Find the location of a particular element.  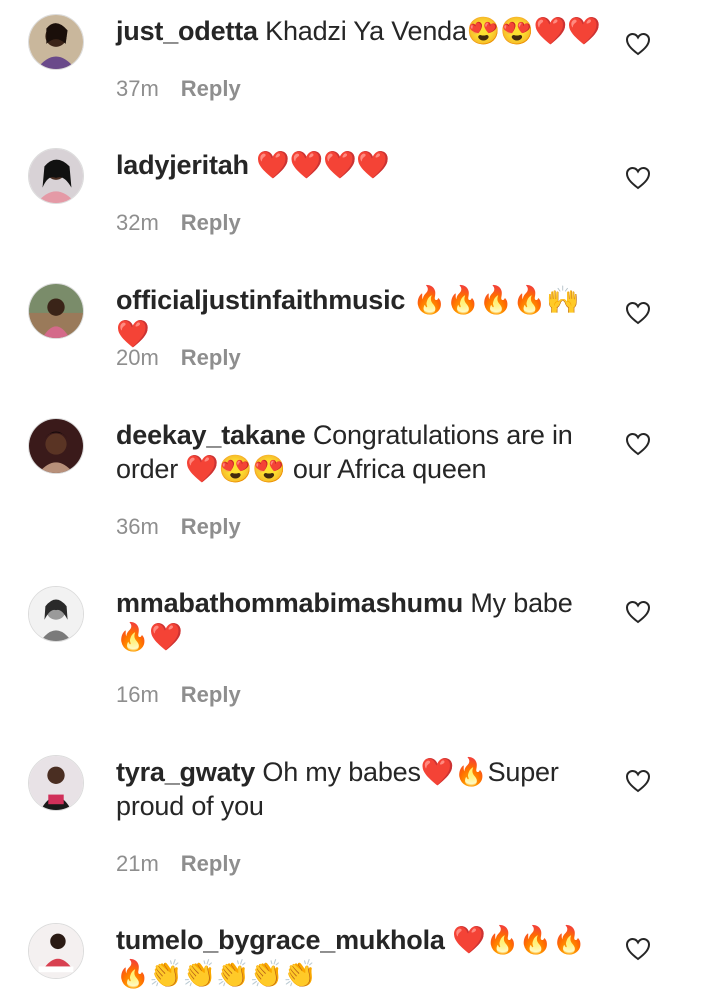

comment-body: ladyjeritah ❤️❤️❤️❤️ is located at coordinates (361, 165).